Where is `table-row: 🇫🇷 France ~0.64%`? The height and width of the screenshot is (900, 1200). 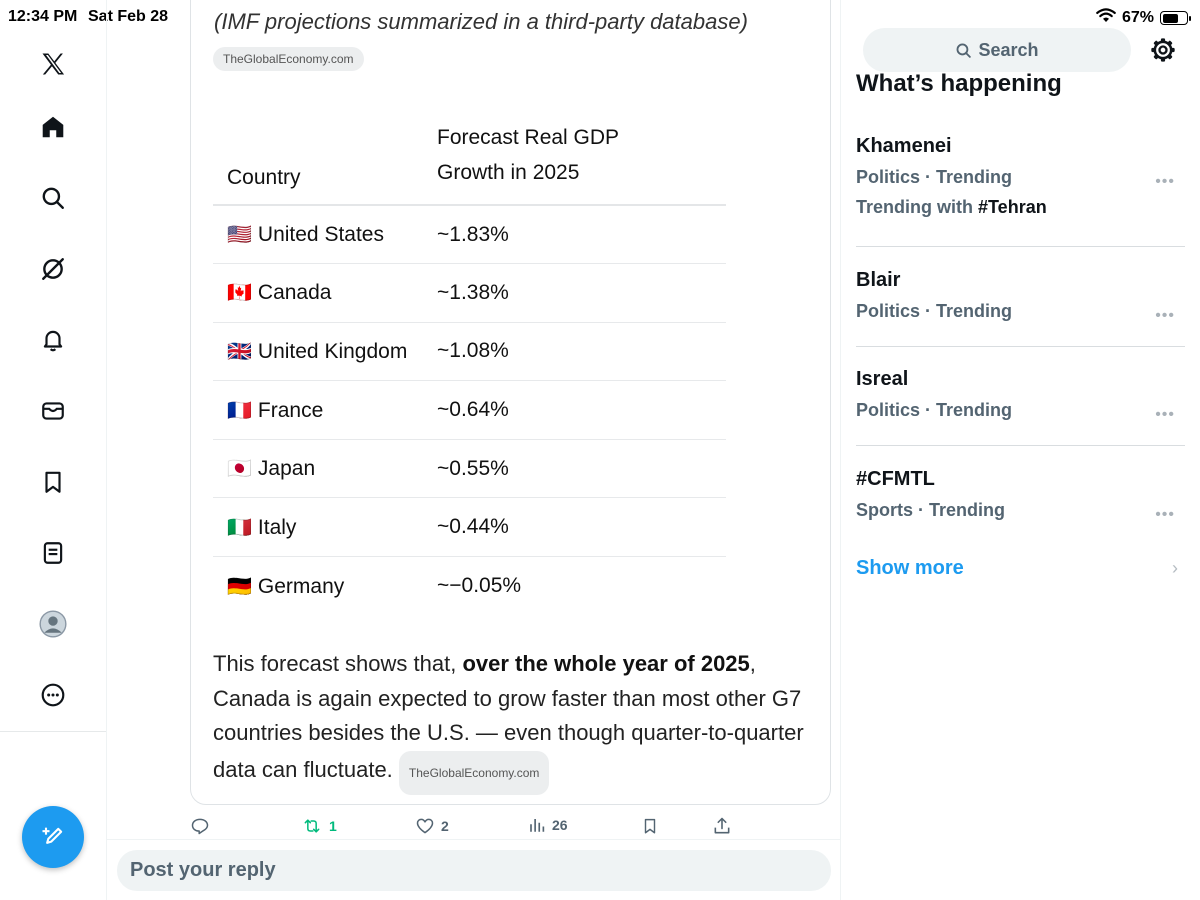 table-row: 🇫🇷 France ~0.64% is located at coordinates (469, 410).